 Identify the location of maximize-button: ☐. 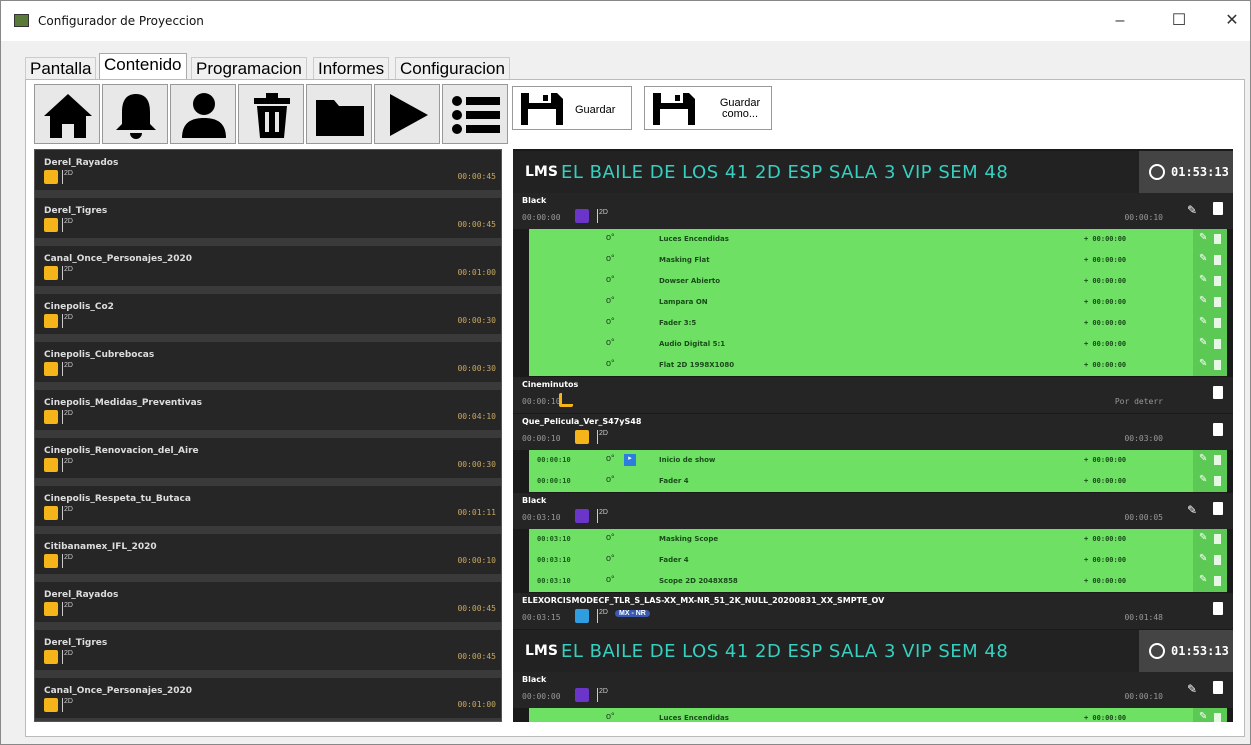
(1179, 21).